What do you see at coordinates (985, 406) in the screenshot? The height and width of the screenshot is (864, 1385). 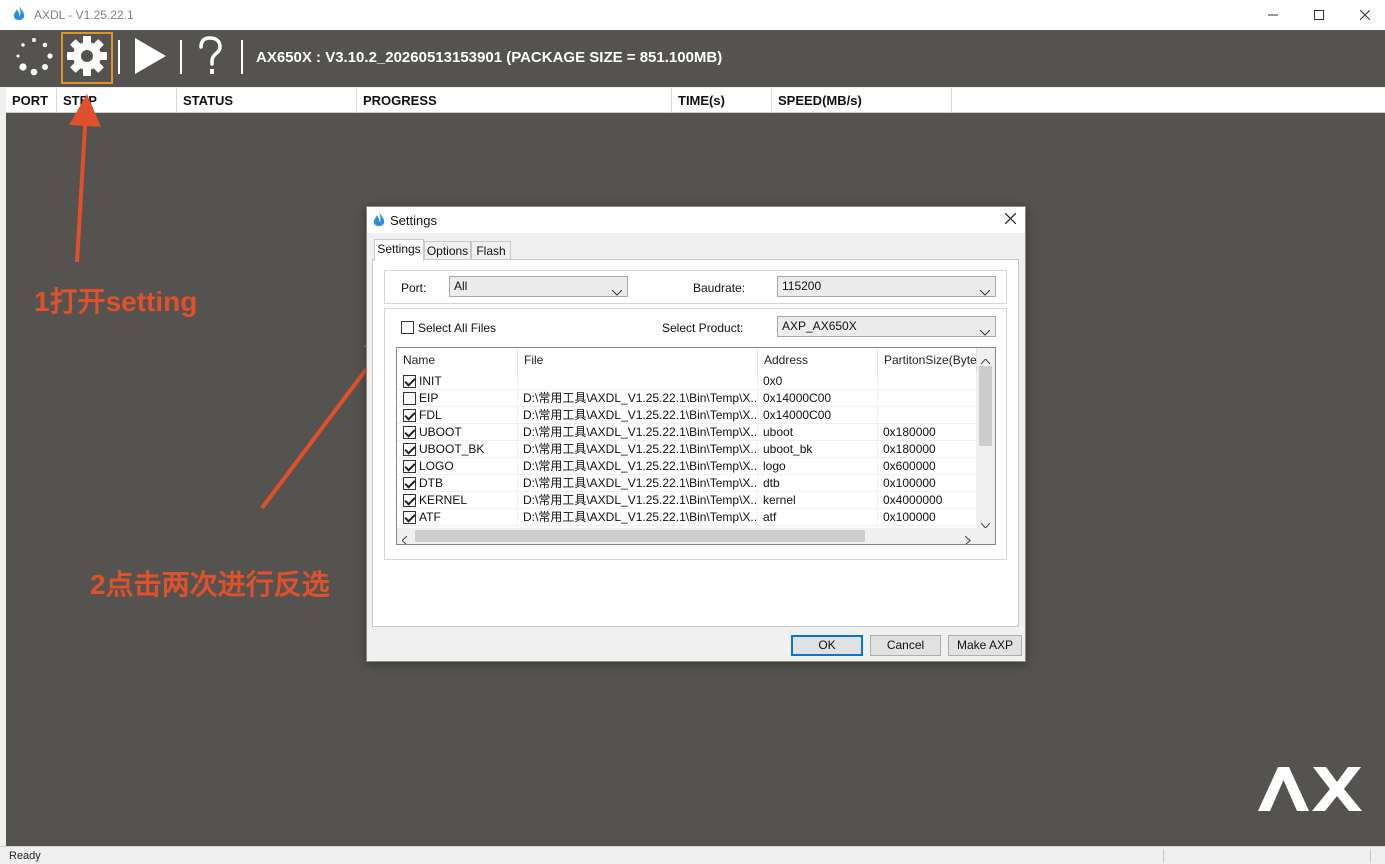 I see `vertical-scroll-thumb` at bounding box center [985, 406].